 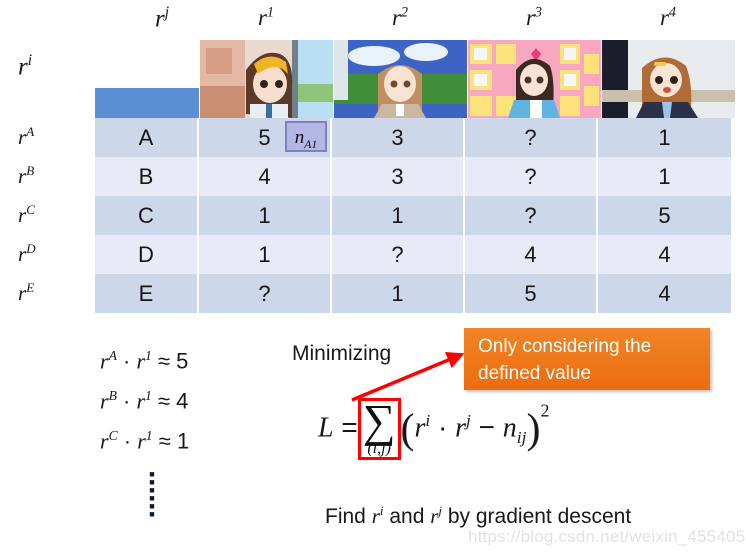 I want to click on thumb-4-art, so click(x=668, y=79).